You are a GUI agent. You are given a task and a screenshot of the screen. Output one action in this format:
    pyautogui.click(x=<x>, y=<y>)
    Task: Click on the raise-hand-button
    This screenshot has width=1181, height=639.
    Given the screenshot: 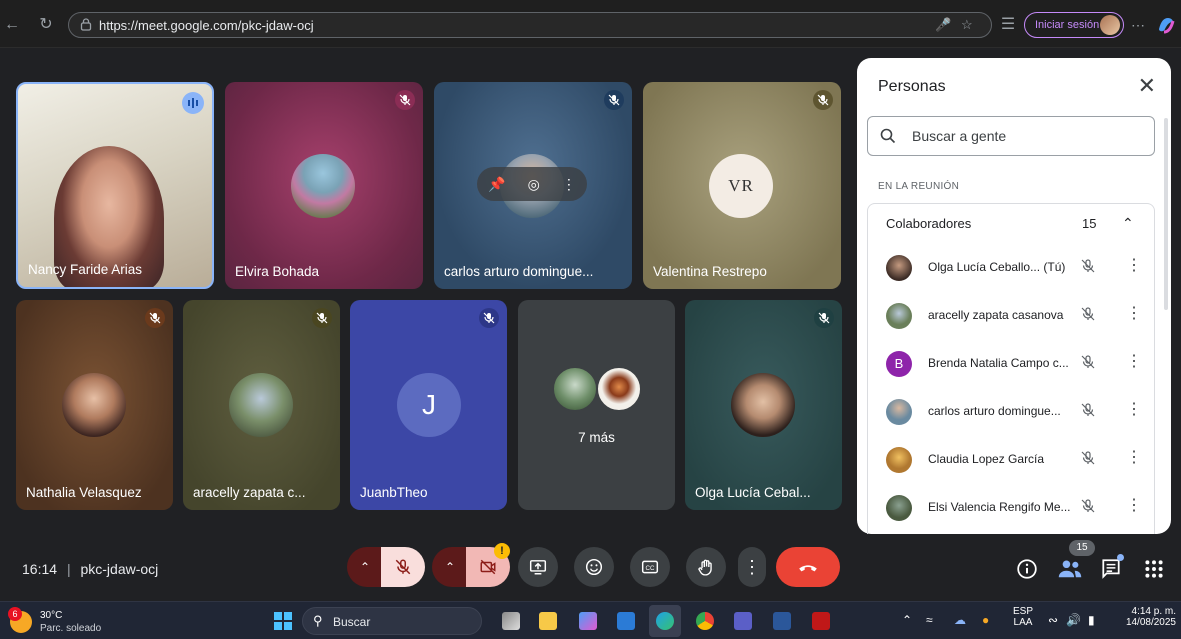 What is the action you would take?
    pyautogui.click(x=706, y=567)
    